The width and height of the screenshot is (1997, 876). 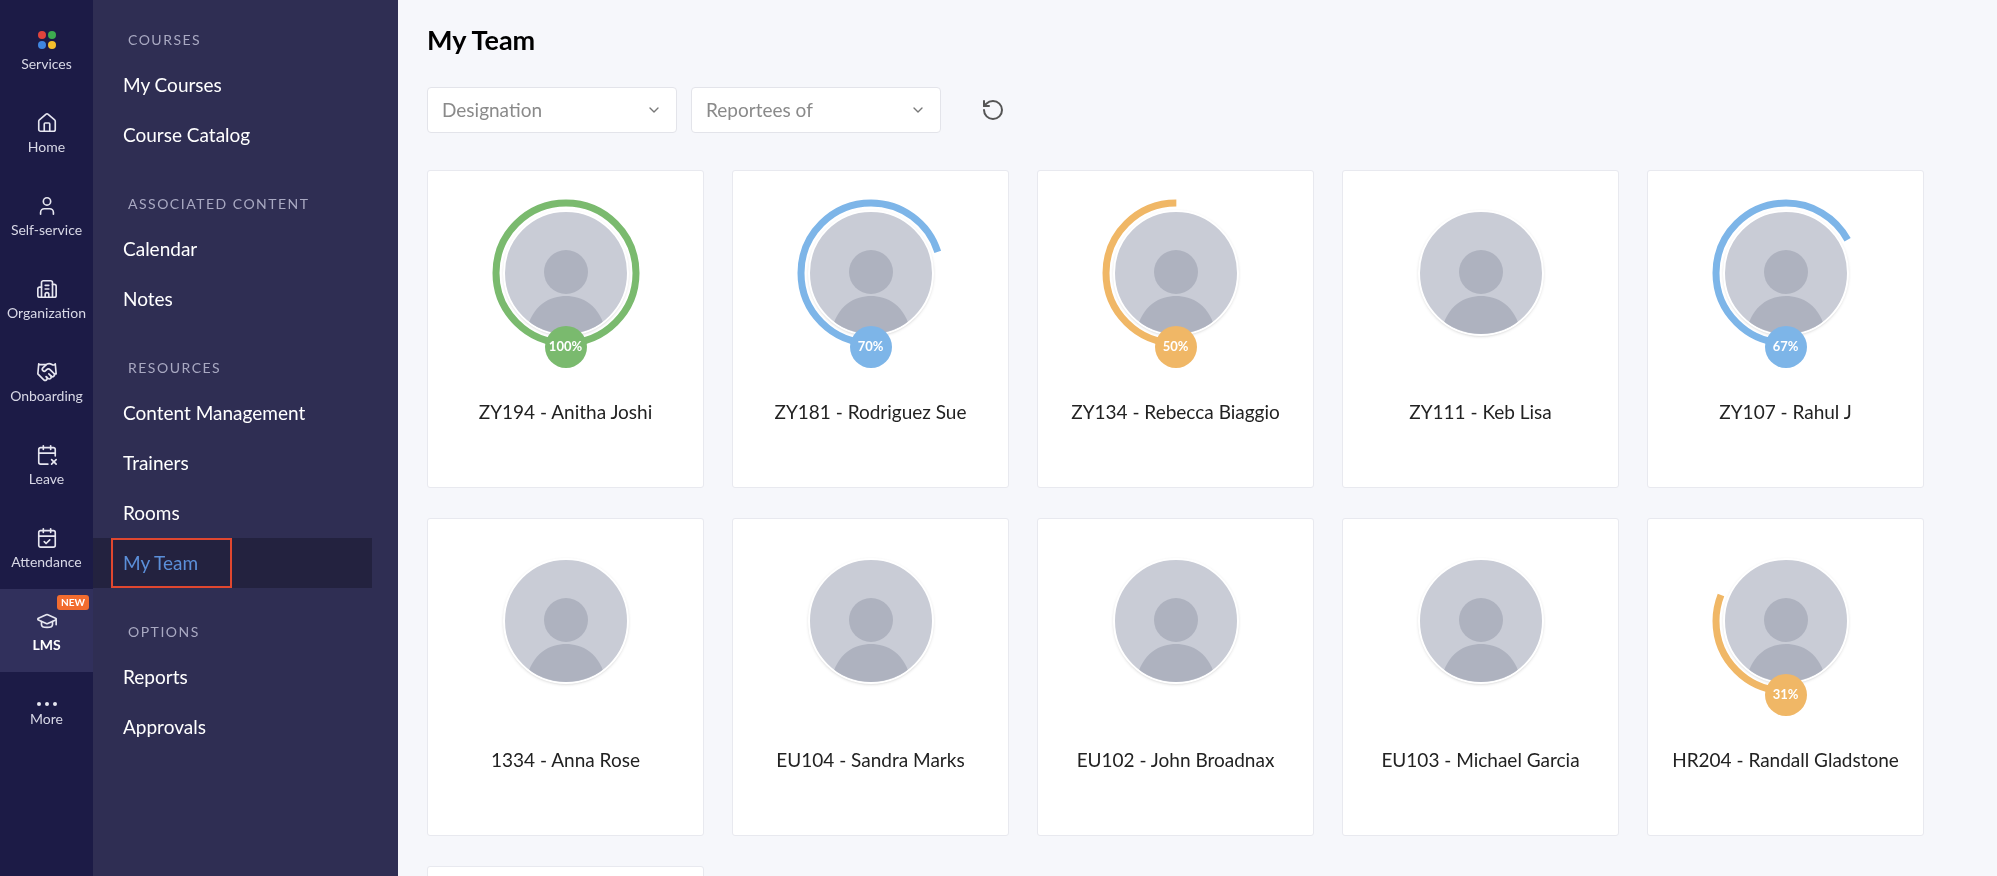 I want to click on member-name: 1334 - Anna Rose, so click(x=565, y=760).